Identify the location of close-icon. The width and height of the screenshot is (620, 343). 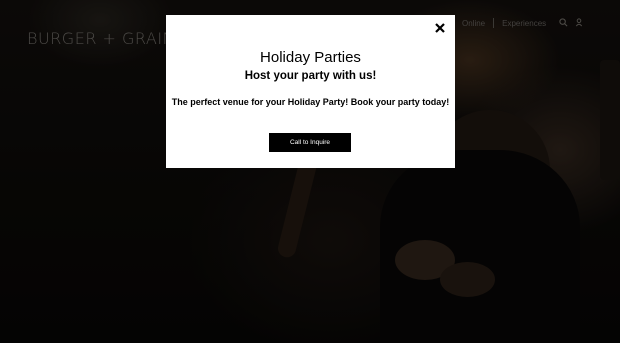
(440, 28).